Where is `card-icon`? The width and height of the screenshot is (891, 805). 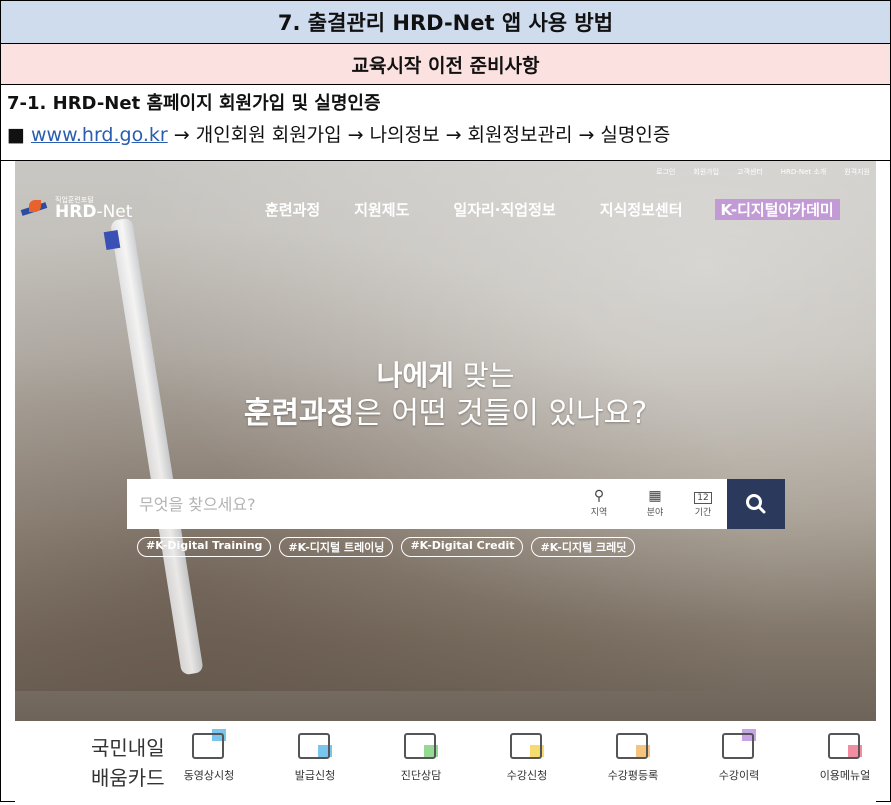 card-icon is located at coordinates (315, 745).